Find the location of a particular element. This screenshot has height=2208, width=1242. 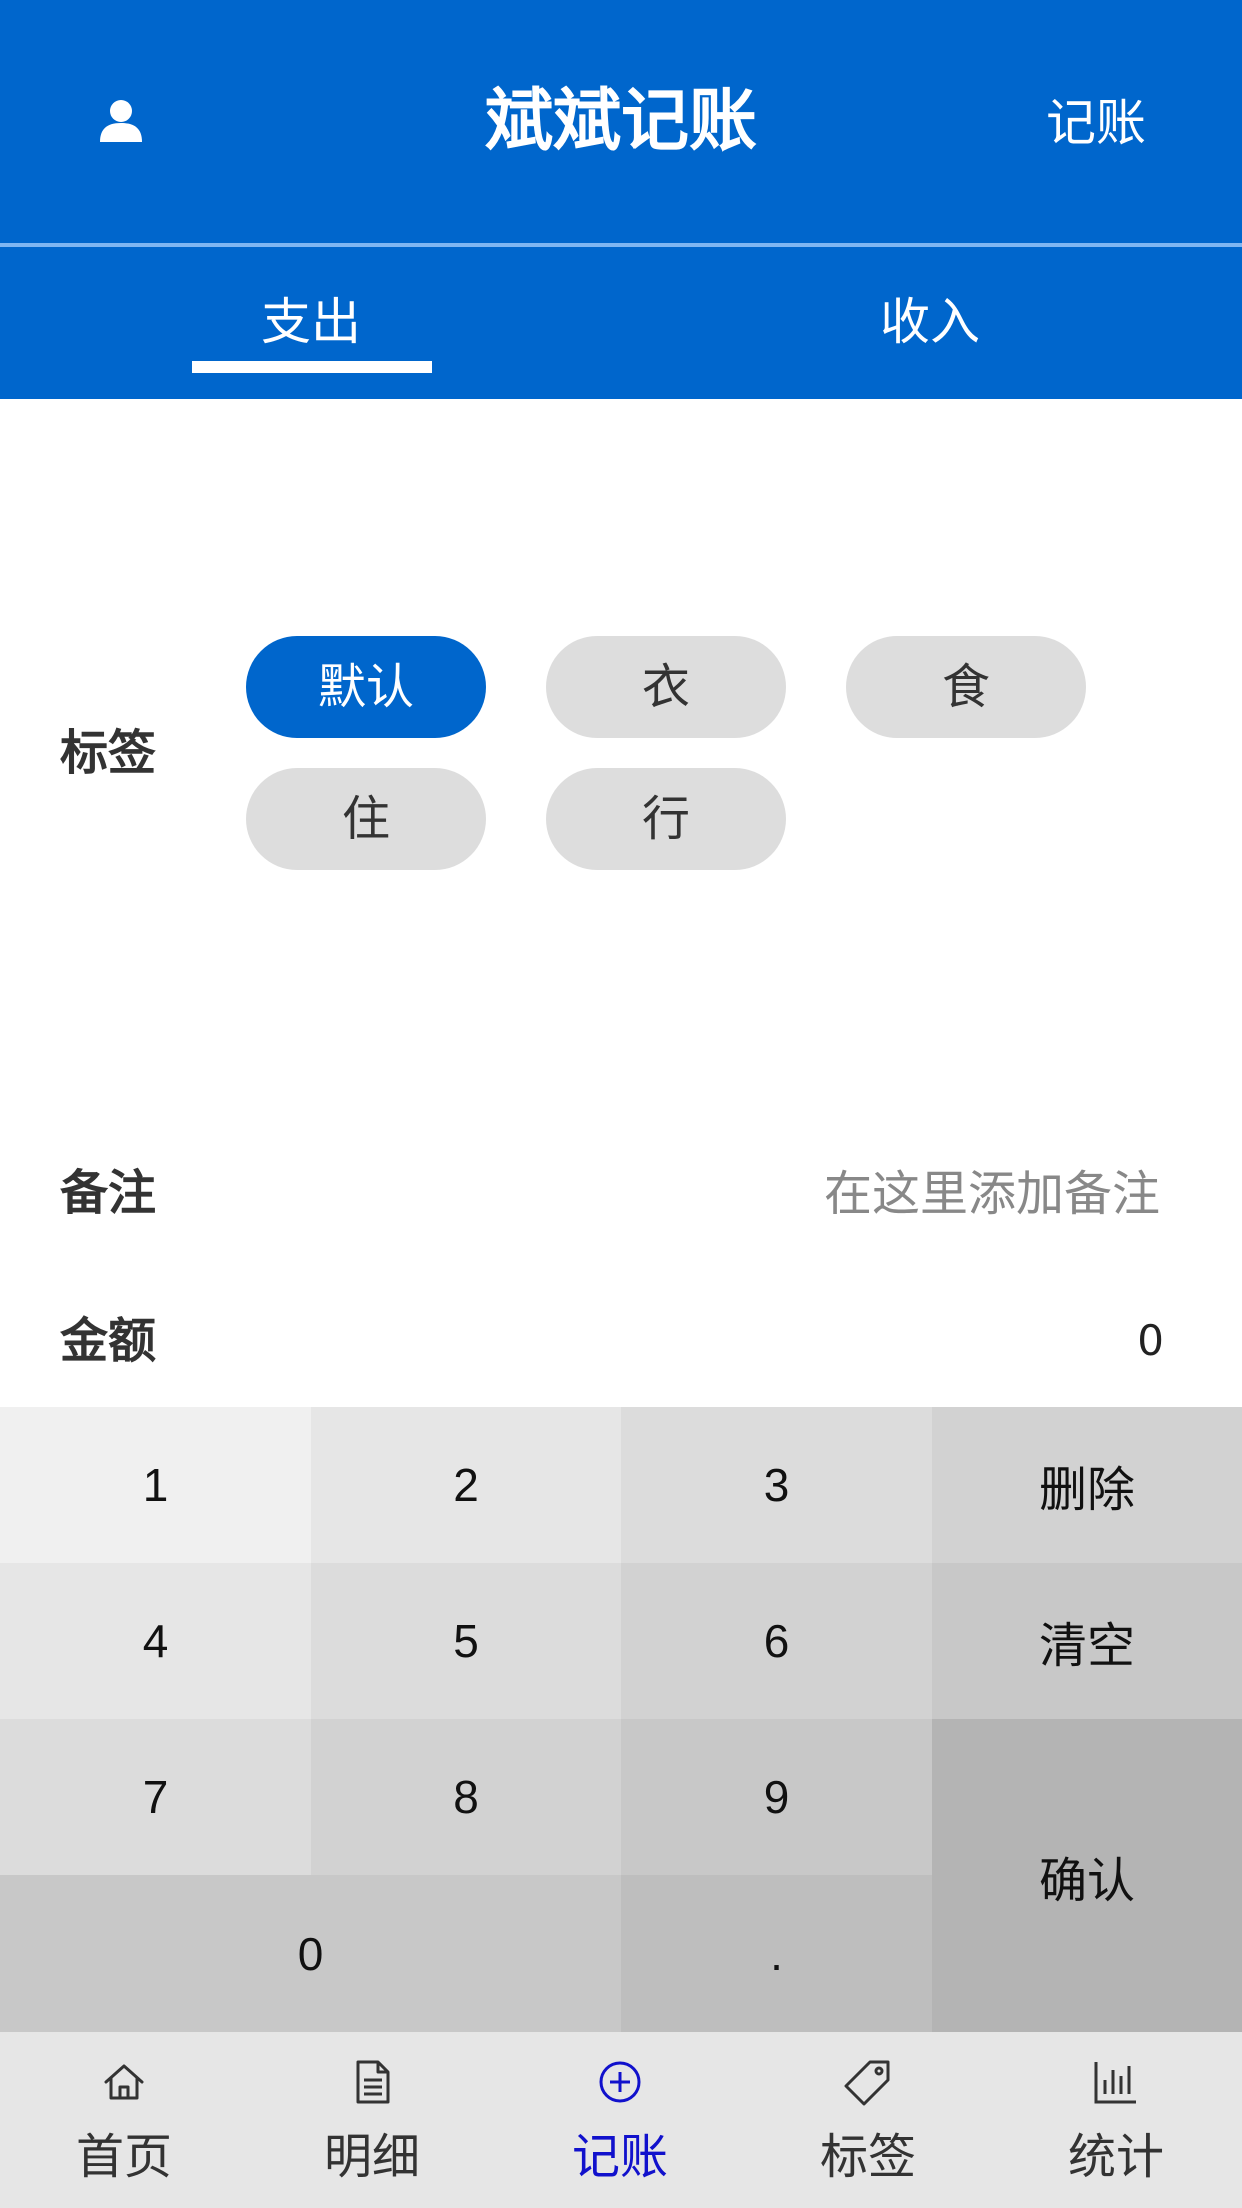

tag-food: 食 is located at coordinates (966, 687).